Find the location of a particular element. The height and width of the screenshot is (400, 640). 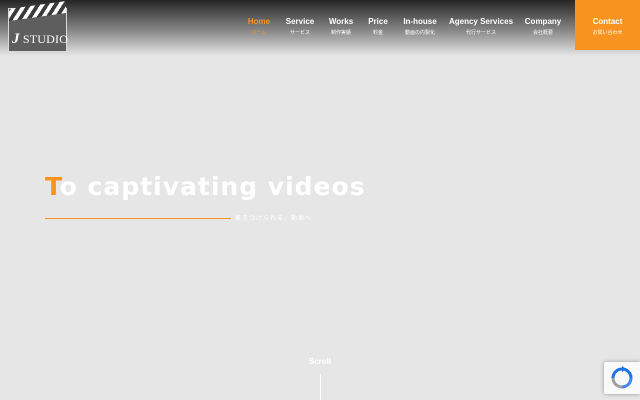

scroll-indicator-label: Scroll is located at coordinates (320, 361).